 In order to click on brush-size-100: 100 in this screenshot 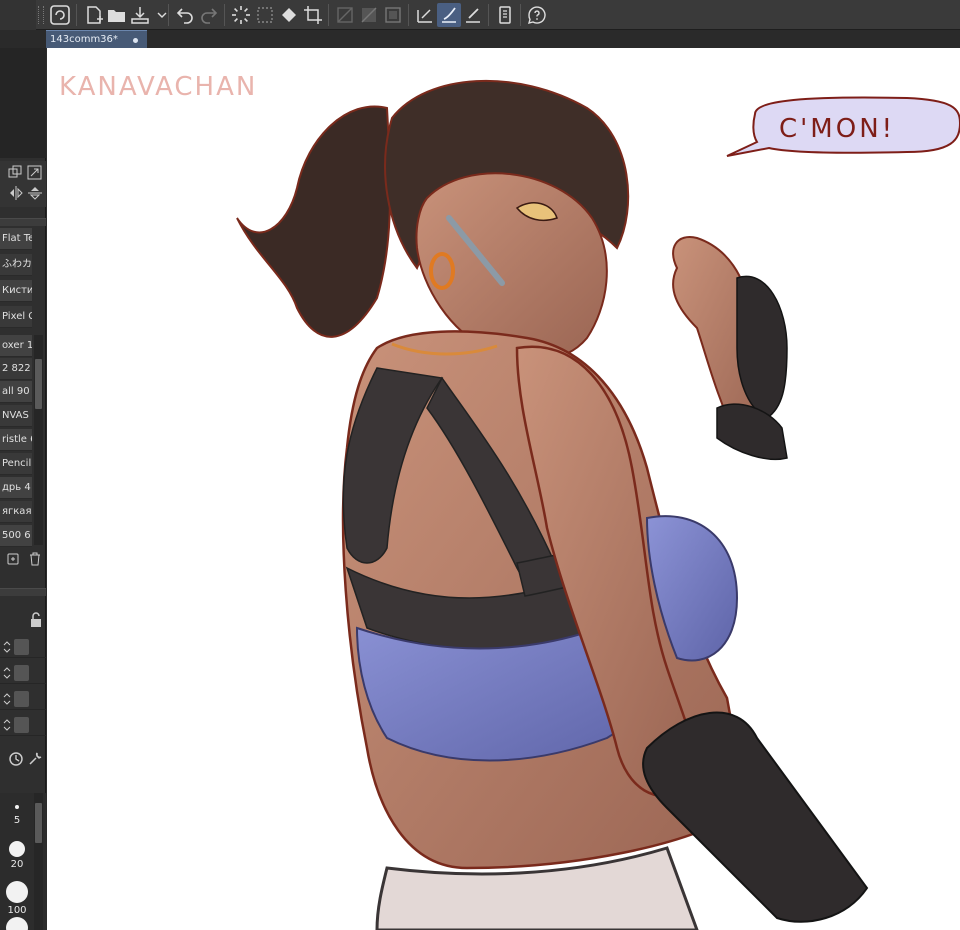, I will do `click(17, 898)`.